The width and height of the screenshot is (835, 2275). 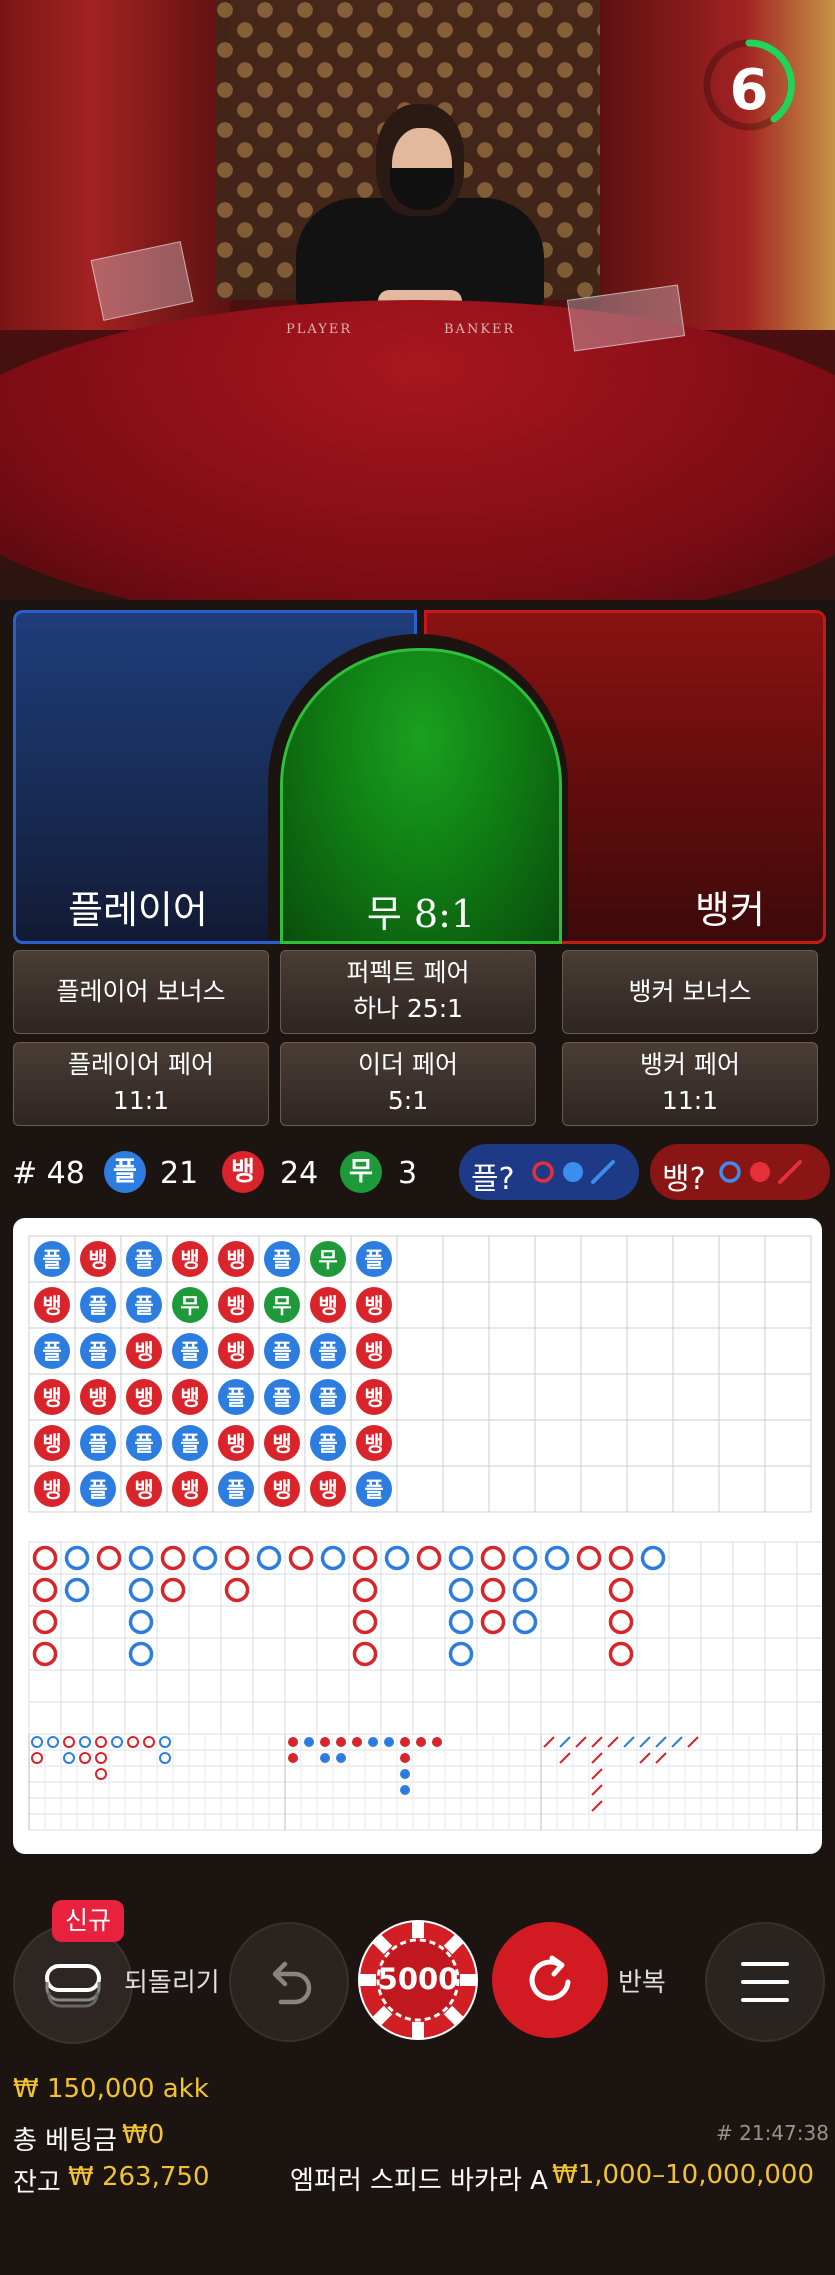 I want to click on player-win-count: 21, so click(x=179, y=1173).